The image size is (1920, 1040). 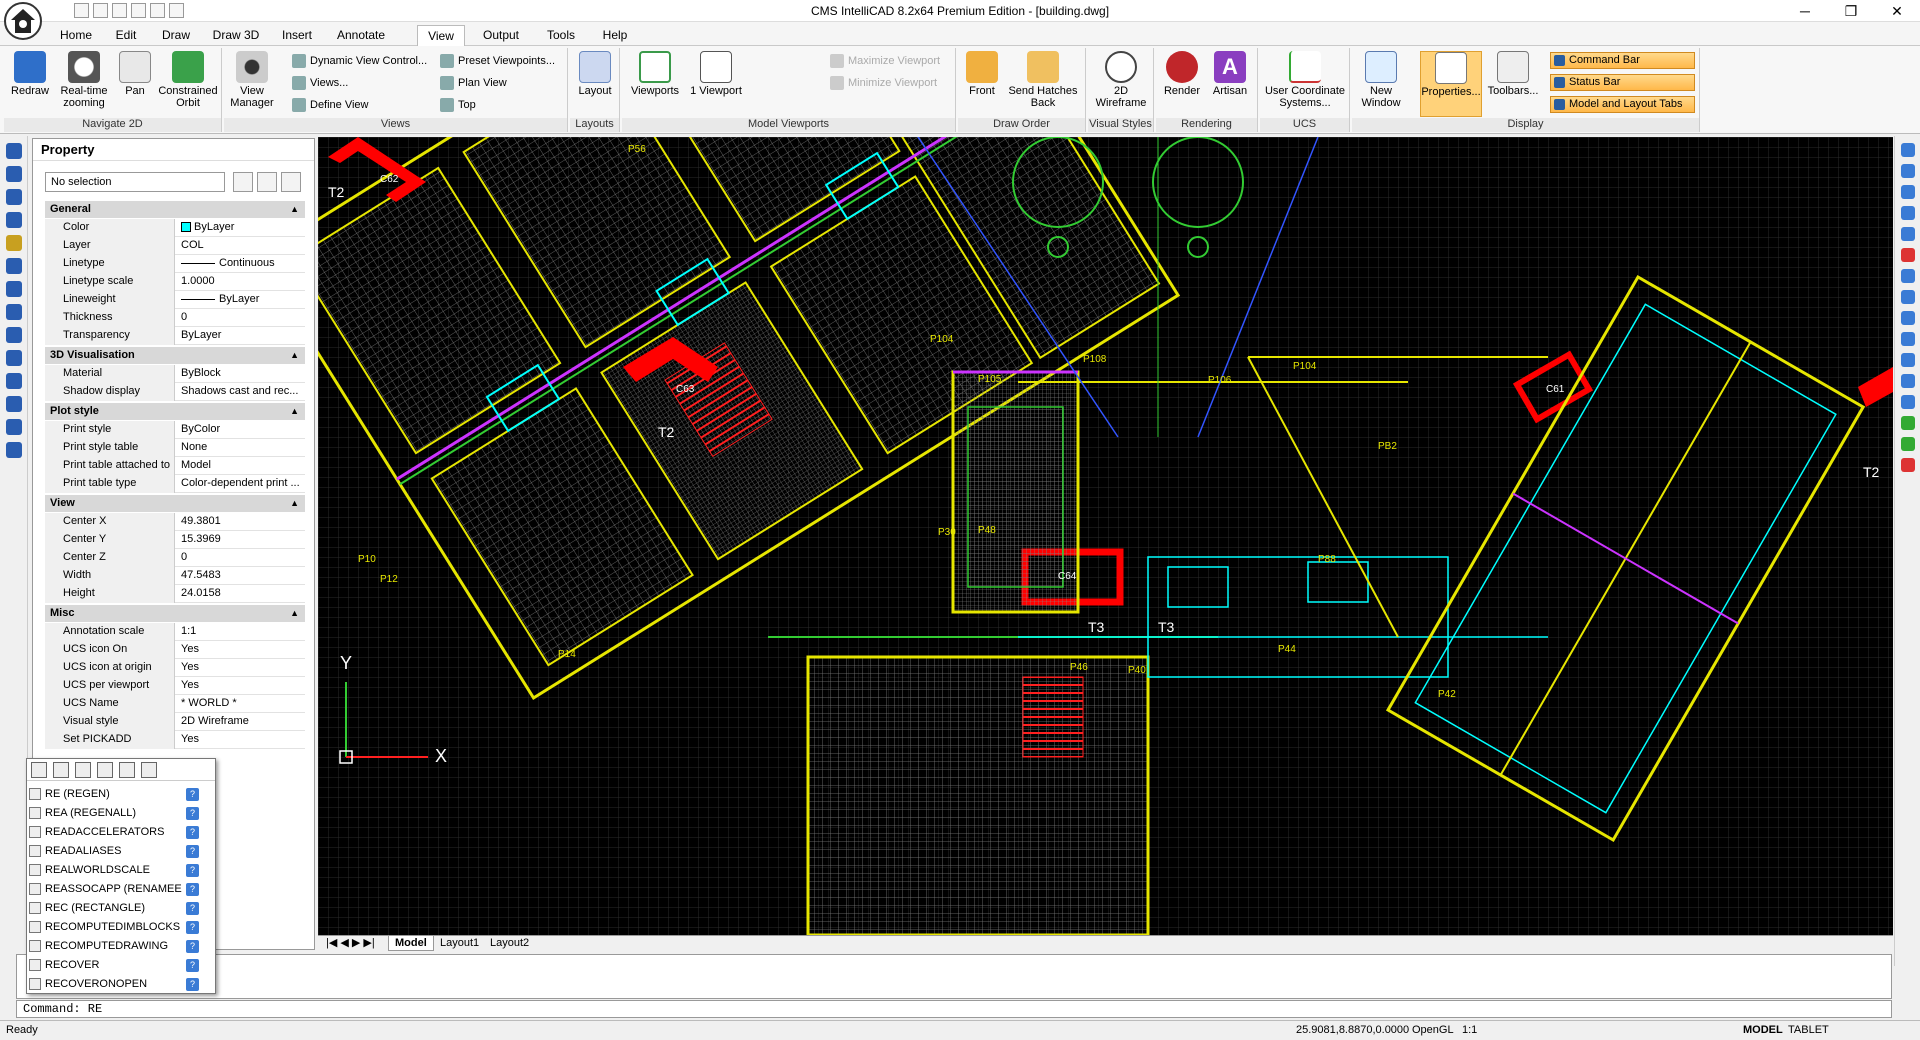 What do you see at coordinates (1907, 171) in the screenshot?
I see `copy-tool-icon` at bounding box center [1907, 171].